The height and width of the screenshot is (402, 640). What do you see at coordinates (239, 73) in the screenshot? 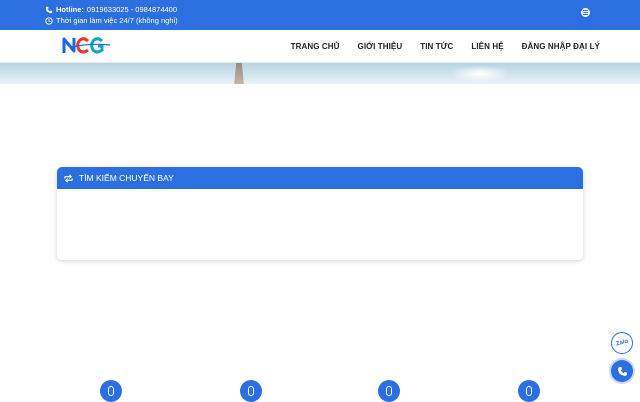
I see `hero-tower-image` at bounding box center [239, 73].